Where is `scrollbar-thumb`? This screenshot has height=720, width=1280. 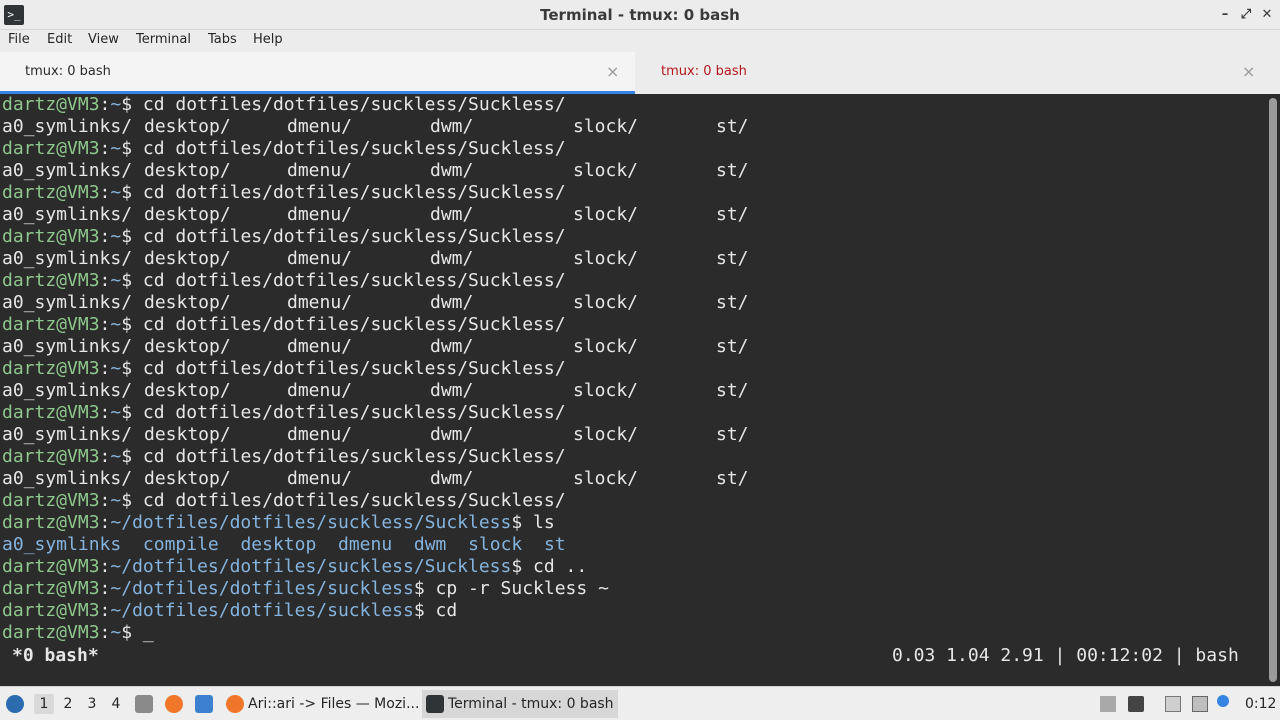
scrollbar-thumb is located at coordinates (1273, 390).